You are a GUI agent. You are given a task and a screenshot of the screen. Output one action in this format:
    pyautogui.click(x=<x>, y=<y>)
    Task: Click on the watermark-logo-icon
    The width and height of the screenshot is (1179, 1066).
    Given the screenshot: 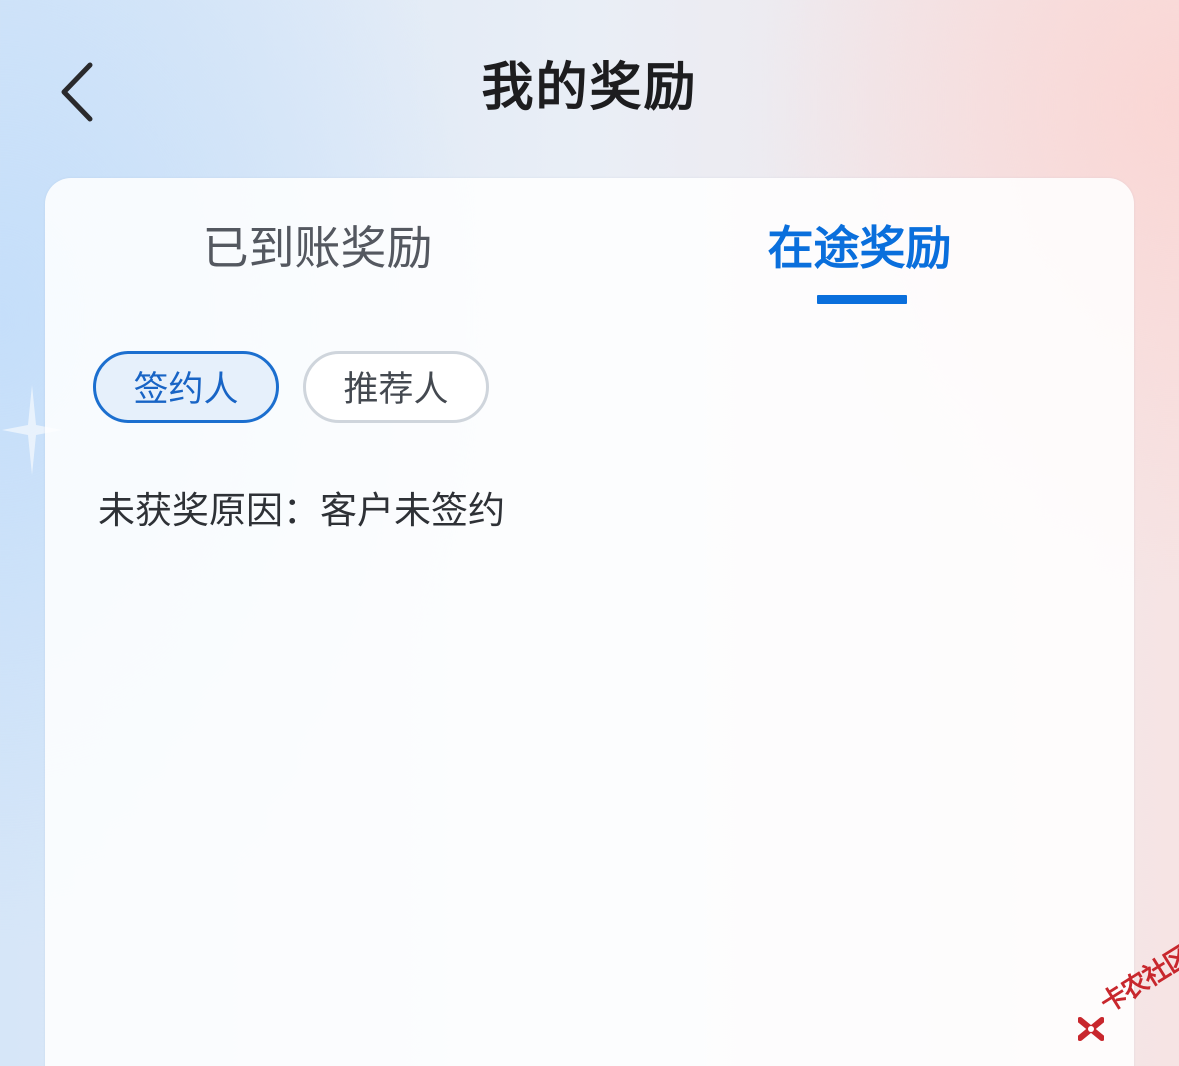 What is the action you would take?
    pyautogui.click(x=1091, y=1029)
    